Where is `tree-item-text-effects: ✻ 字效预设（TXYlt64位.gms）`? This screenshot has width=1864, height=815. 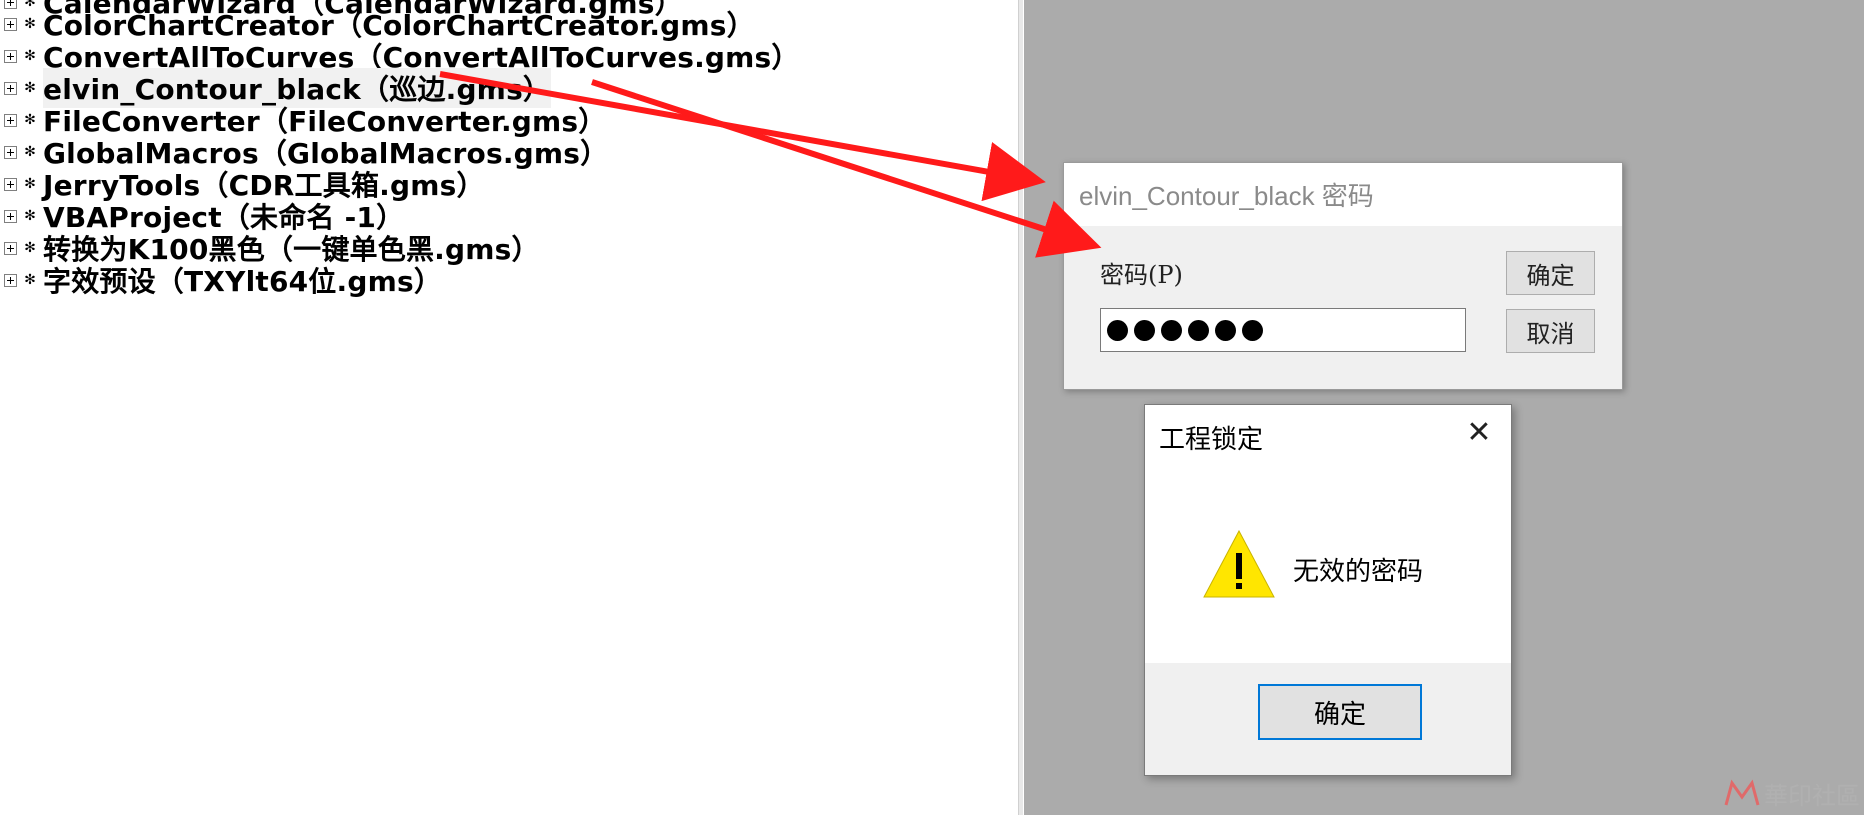
tree-item-text-effects: ✻ 字效预设（TXYlt64位.gms） is located at coordinates (221, 281).